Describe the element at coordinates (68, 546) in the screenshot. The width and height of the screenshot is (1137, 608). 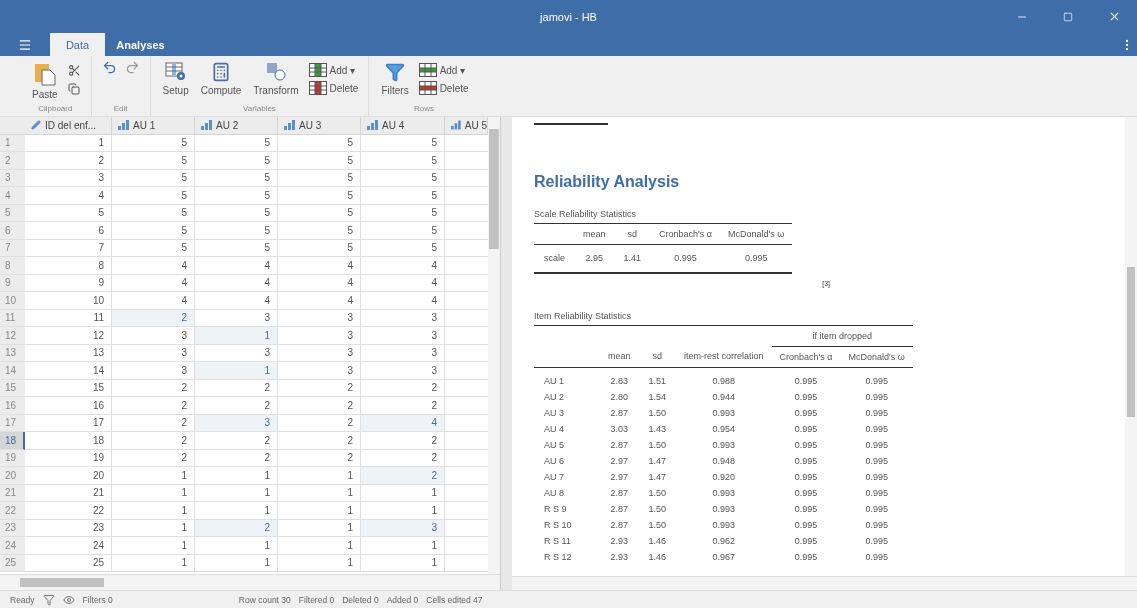
I see `table-cell: 24` at that location.